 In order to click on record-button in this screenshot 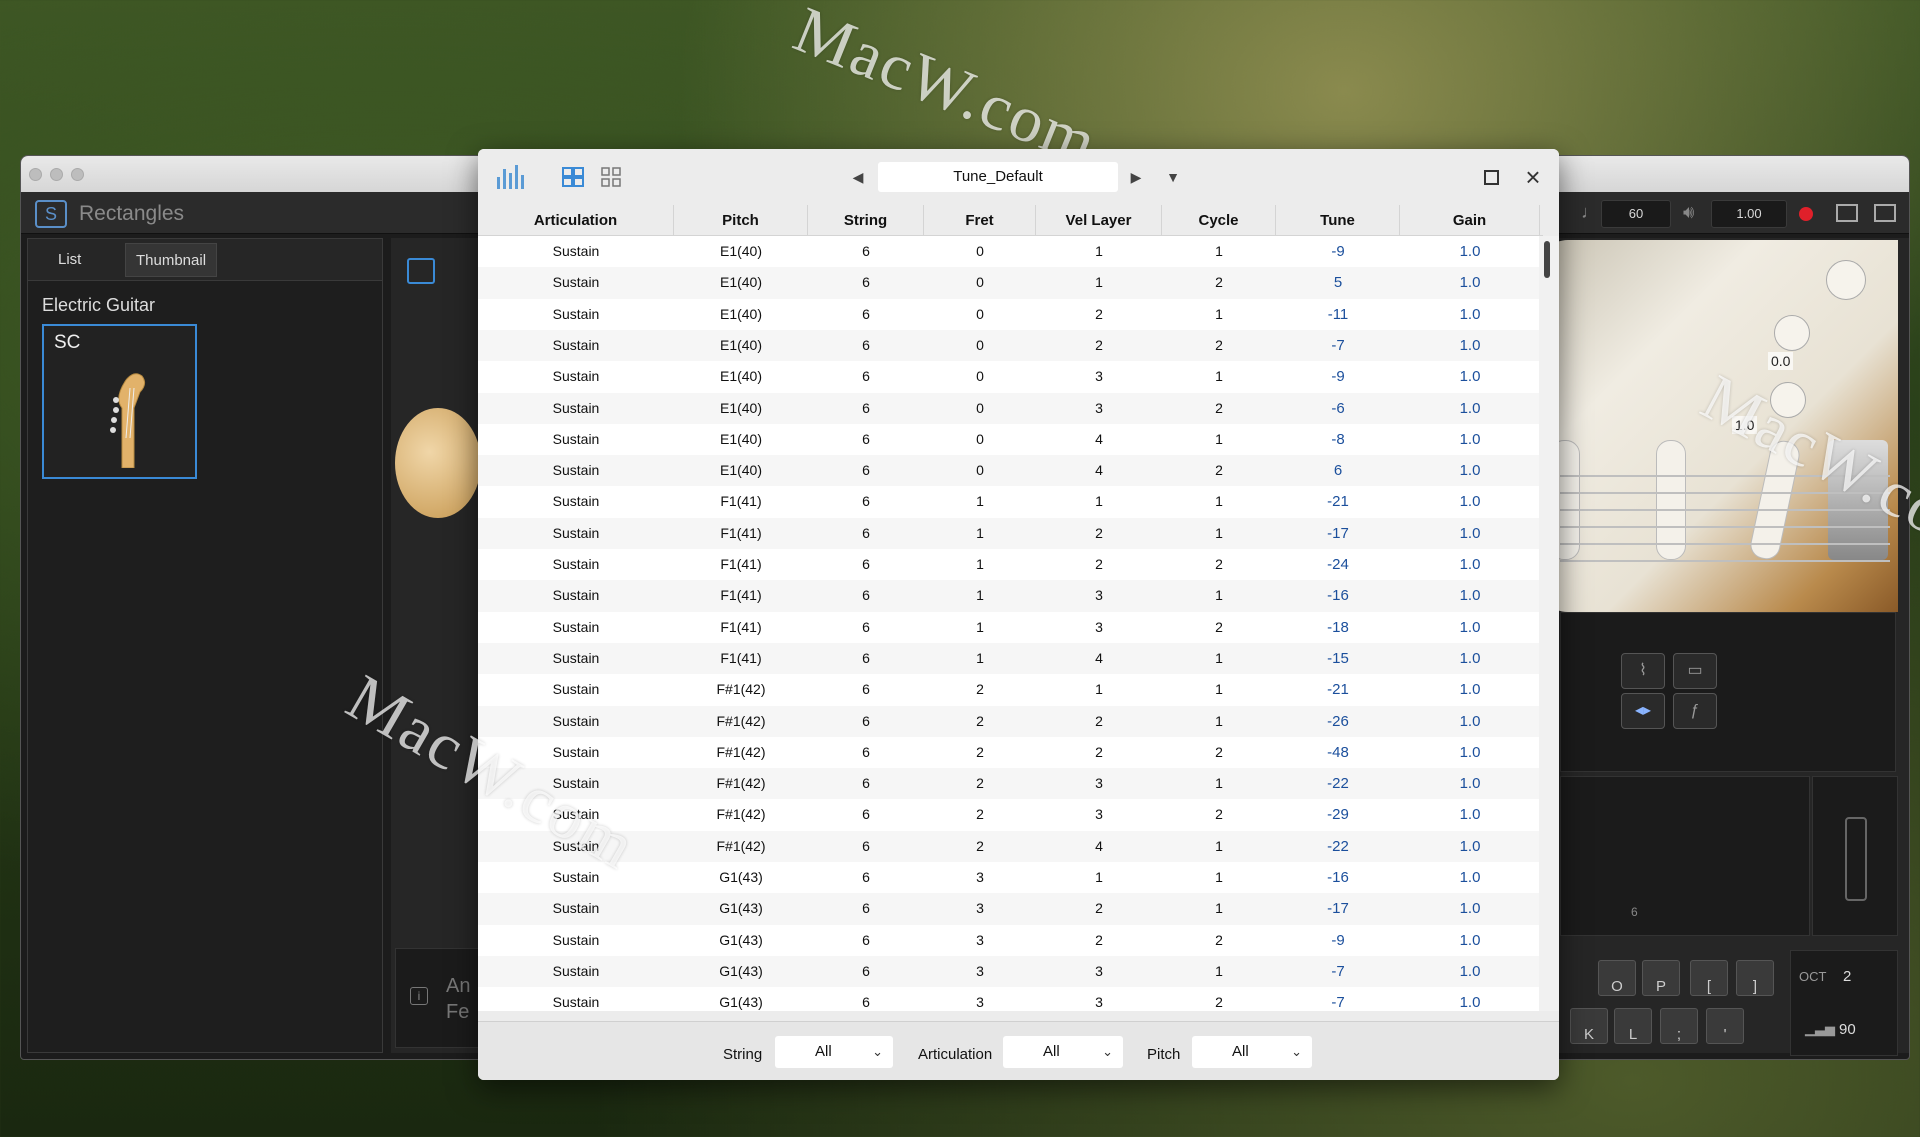, I will do `click(1806, 214)`.